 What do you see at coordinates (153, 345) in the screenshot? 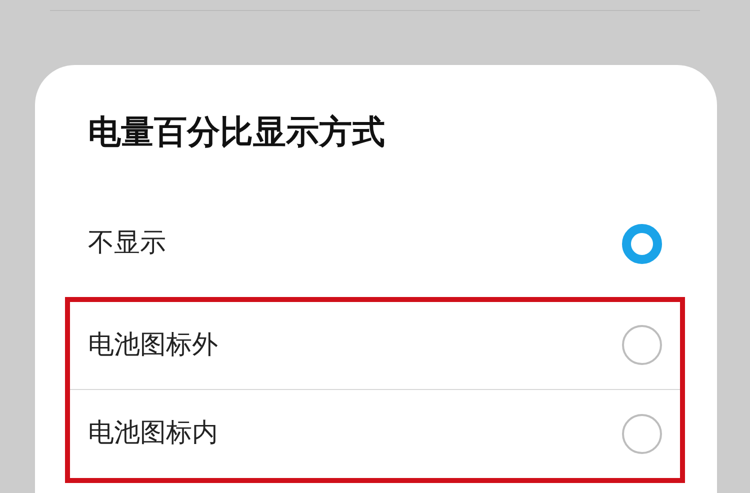
I see `option-label: 电池图标外` at bounding box center [153, 345].